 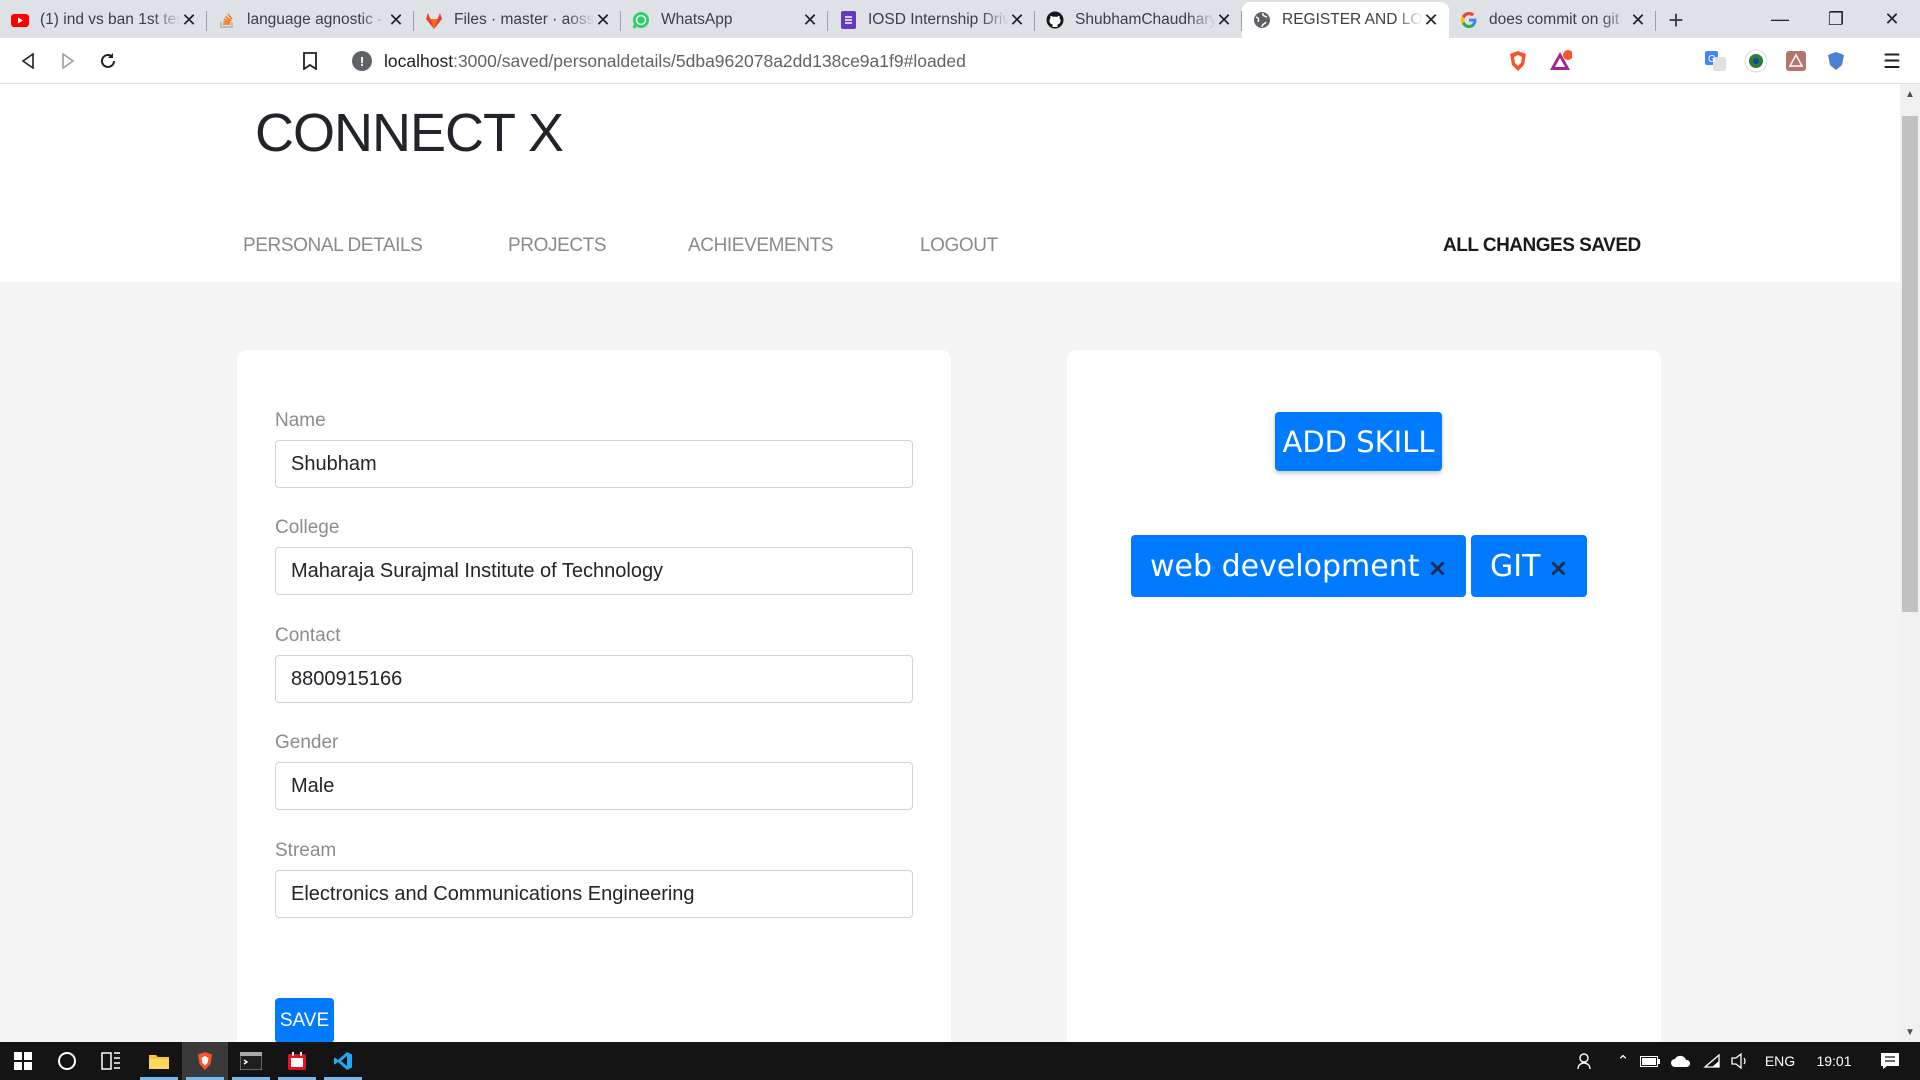 What do you see at coordinates (1892, 61) in the screenshot?
I see `browser-menu-icon: ☰` at bounding box center [1892, 61].